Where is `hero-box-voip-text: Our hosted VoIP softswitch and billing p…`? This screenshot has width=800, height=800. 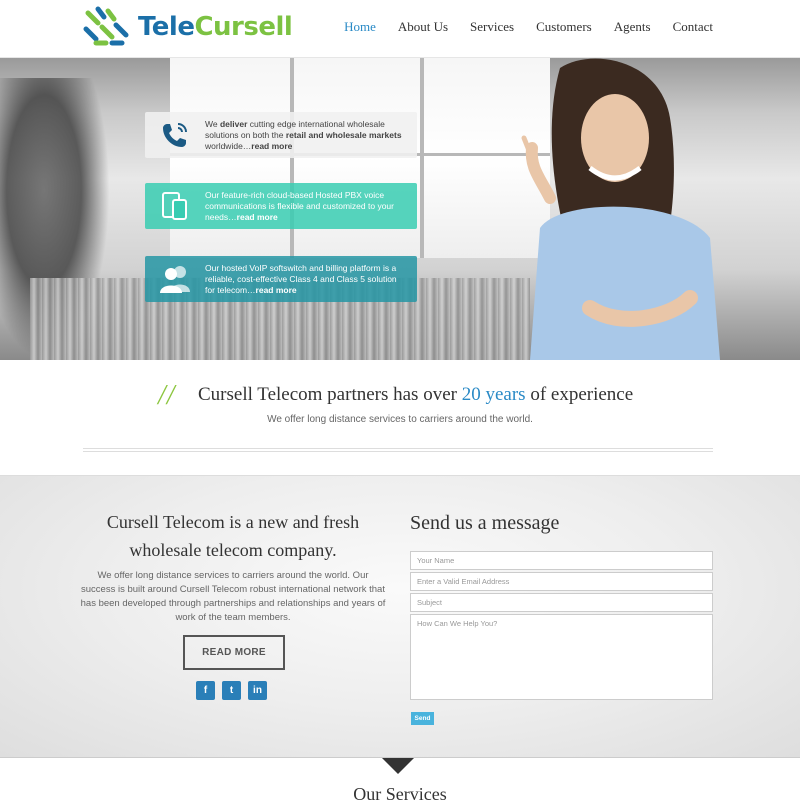
hero-box-voip-text: Our hosted VoIP softswitch and billing p… is located at coordinates (301, 278).